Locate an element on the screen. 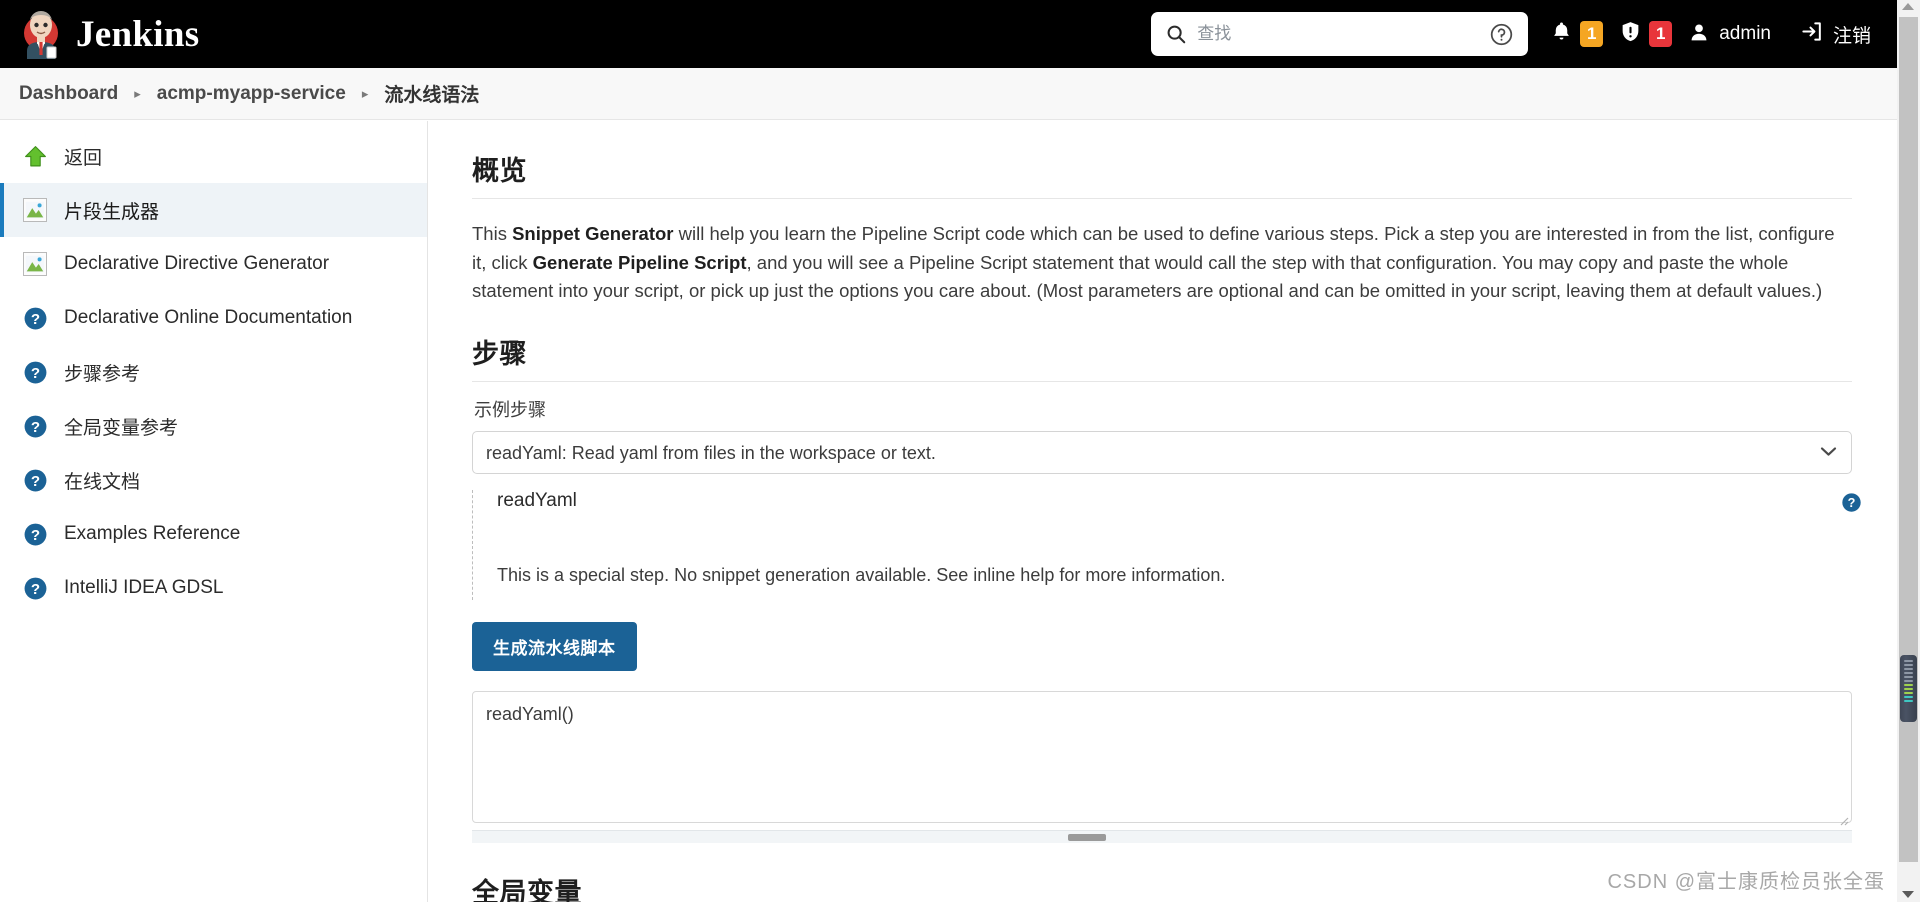 The height and width of the screenshot is (902, 1920). search-box is located at coordinates (1340, 34).